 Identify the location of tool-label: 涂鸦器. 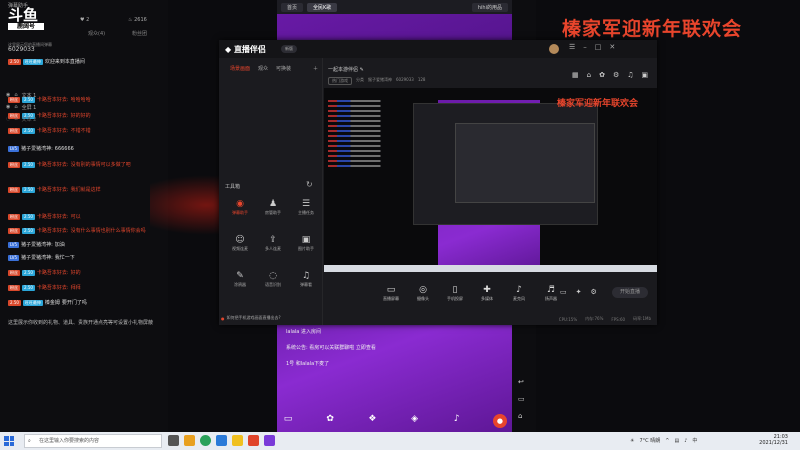
(240, 284).